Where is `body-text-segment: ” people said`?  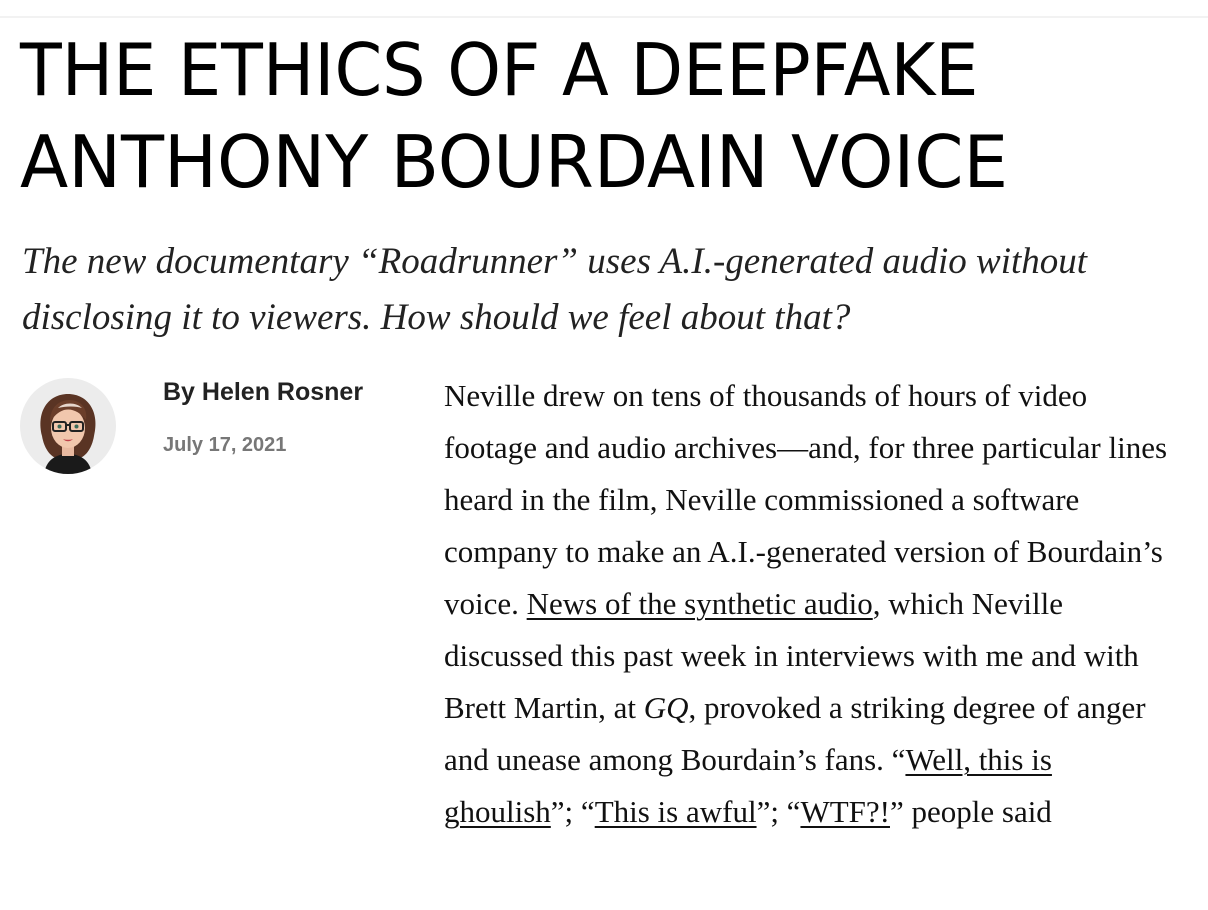 body-text-segment: ” people said is located at coordinates (970, 811).